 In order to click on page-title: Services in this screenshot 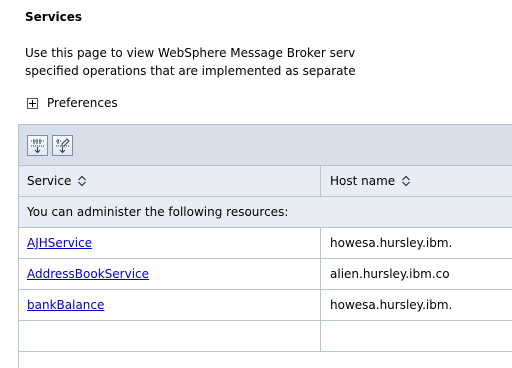, I will do `click(54, 17)`.